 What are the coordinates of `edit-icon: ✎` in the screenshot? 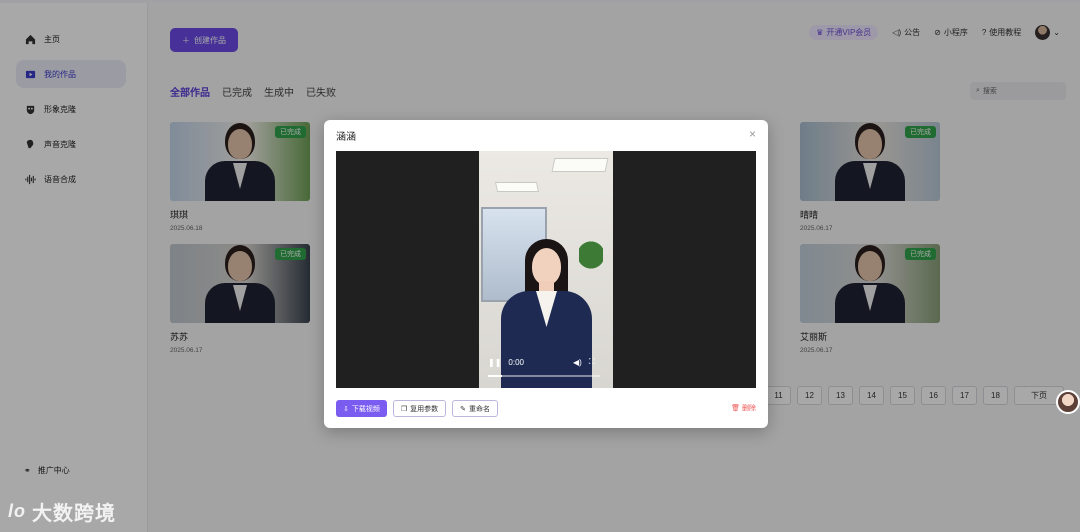 It's located at (463, 409).